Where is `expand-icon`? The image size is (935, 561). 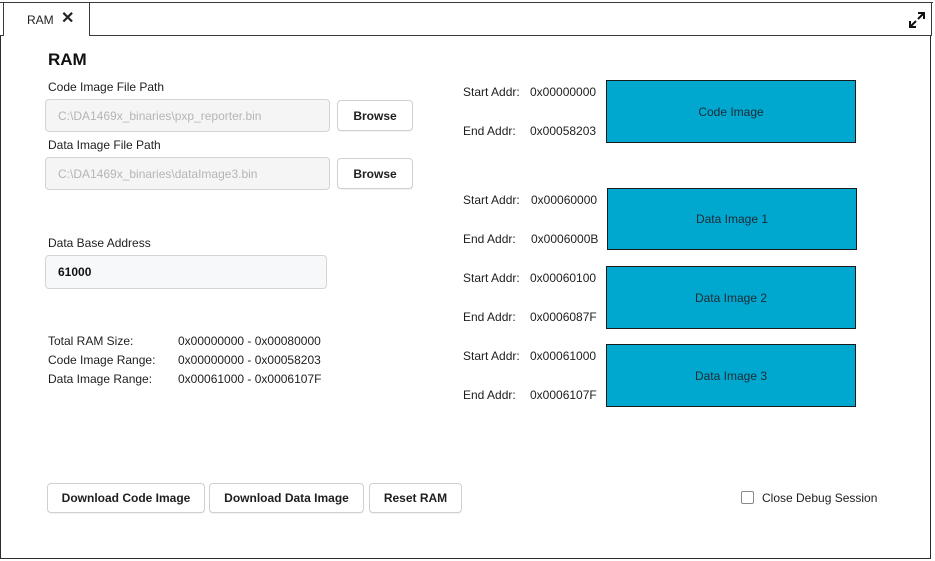 expand-icon is located at coordinates (917, 20).